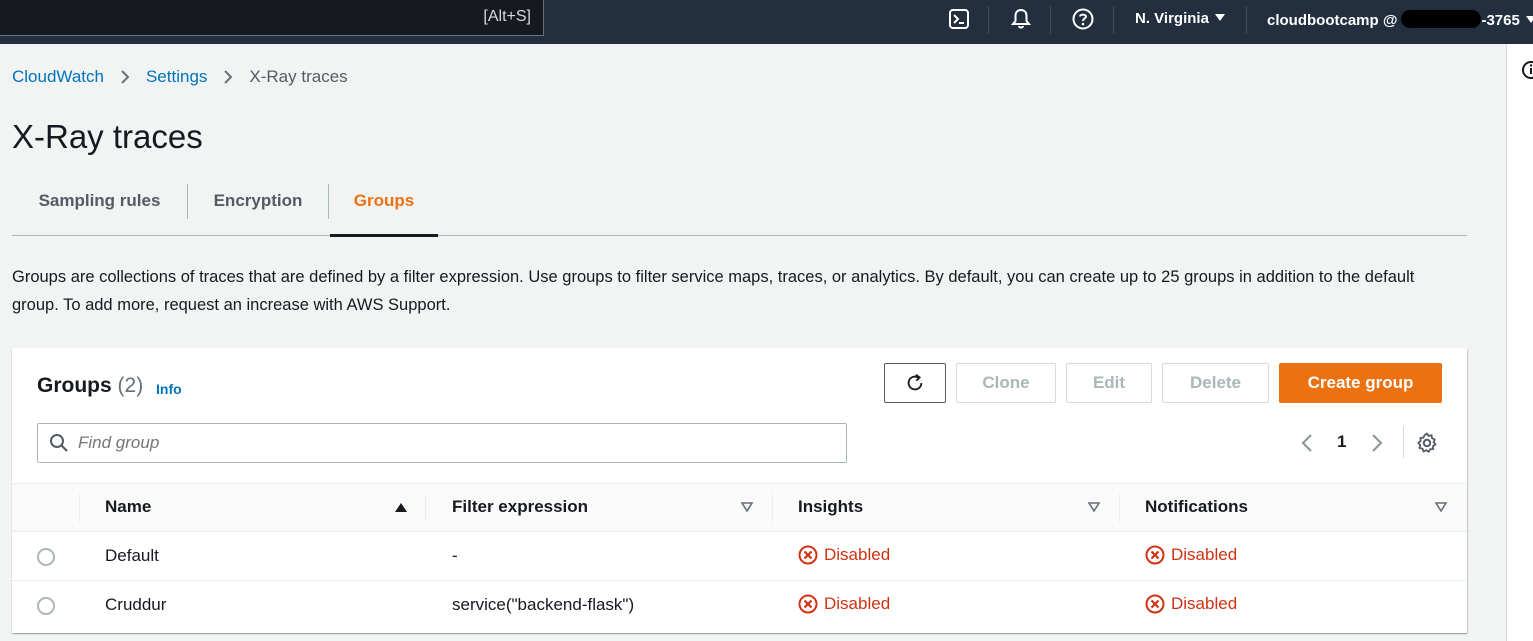  What do you see at coordinates (272, 18) in the screenshot?
I see `global-search-bar: [Alt+S]` at bounding box center [272, 18].